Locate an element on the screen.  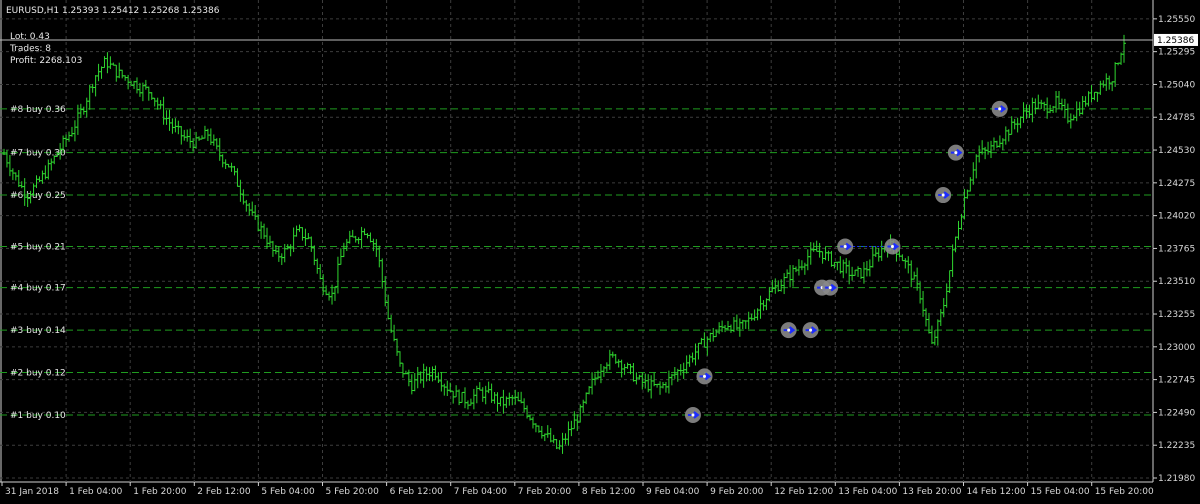
price-tick-label: 1.25550 is located at coordinates (1176, 20).